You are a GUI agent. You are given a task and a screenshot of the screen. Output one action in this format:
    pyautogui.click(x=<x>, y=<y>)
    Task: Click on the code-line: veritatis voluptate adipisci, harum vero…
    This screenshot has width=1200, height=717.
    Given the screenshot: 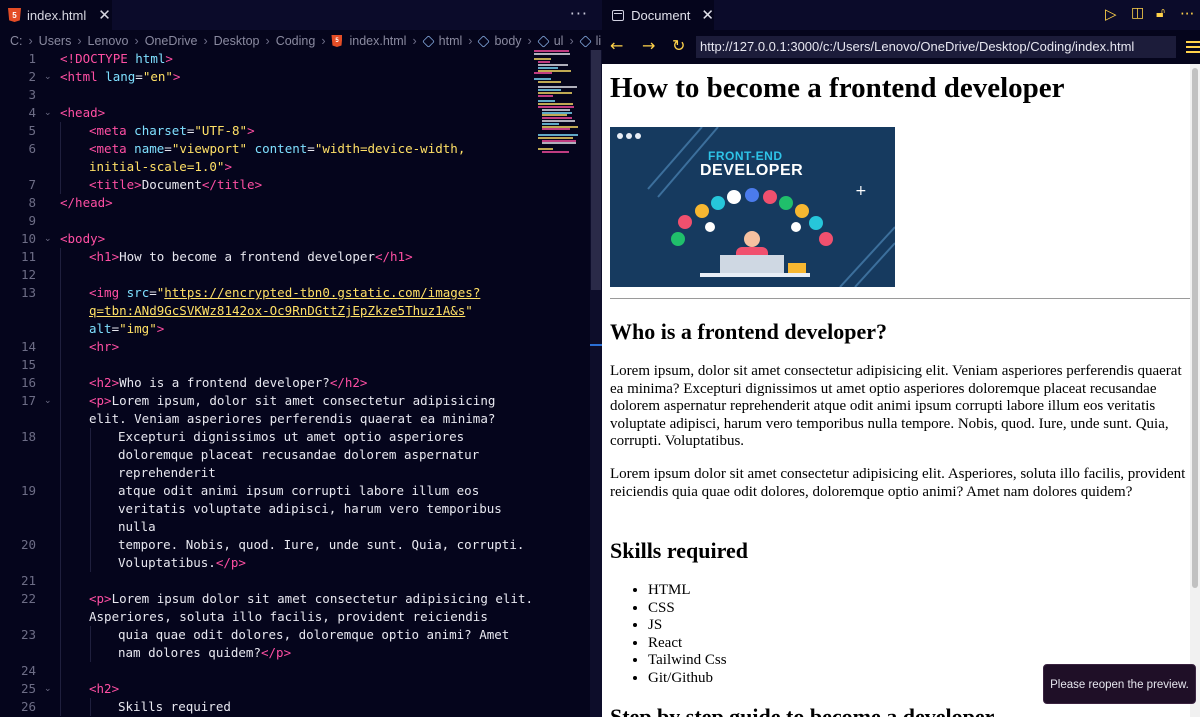 What is the action you would take?
    pyautogui.click(x=295, y=509)
    